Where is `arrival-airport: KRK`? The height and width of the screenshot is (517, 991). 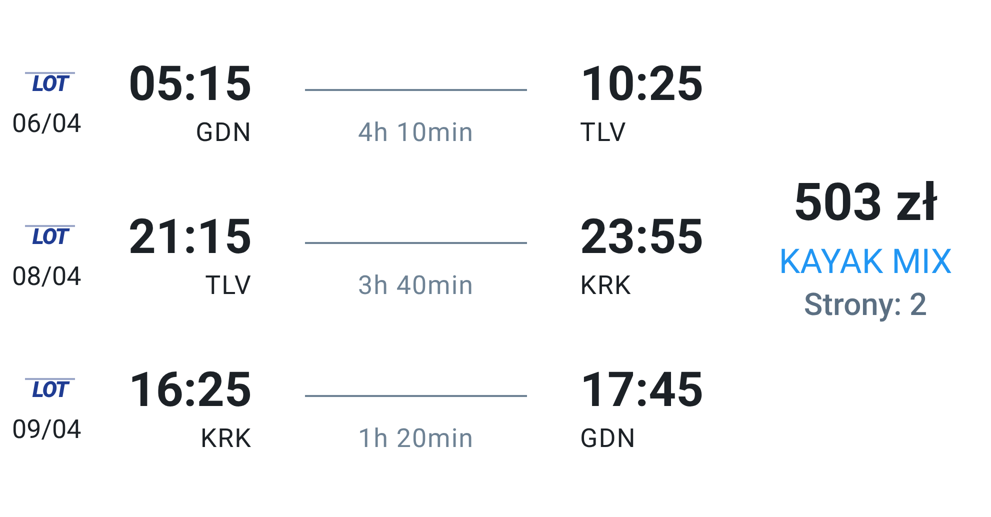 arrival-airport: KRK is located at coordinates (606, 286).